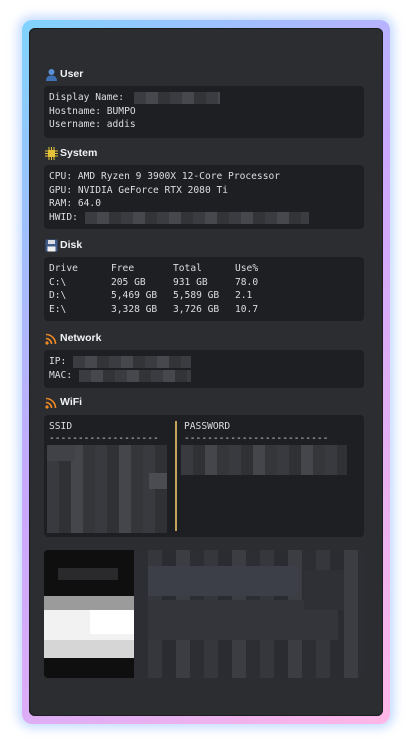 Image resolution: width=411 pixels, height=745 pixels. Describe the element at coordinates (151, 296) in the screenshot. I see `table-row: D:\ 5,469 GB 5,589 GB 2.1` at that location.